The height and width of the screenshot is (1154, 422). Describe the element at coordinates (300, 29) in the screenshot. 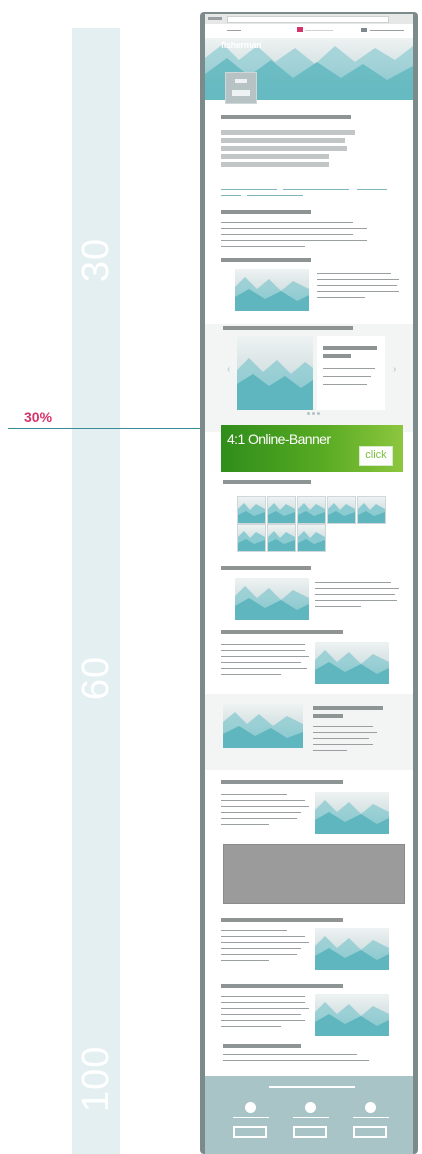

I see `nav-marker-icon` at that location.